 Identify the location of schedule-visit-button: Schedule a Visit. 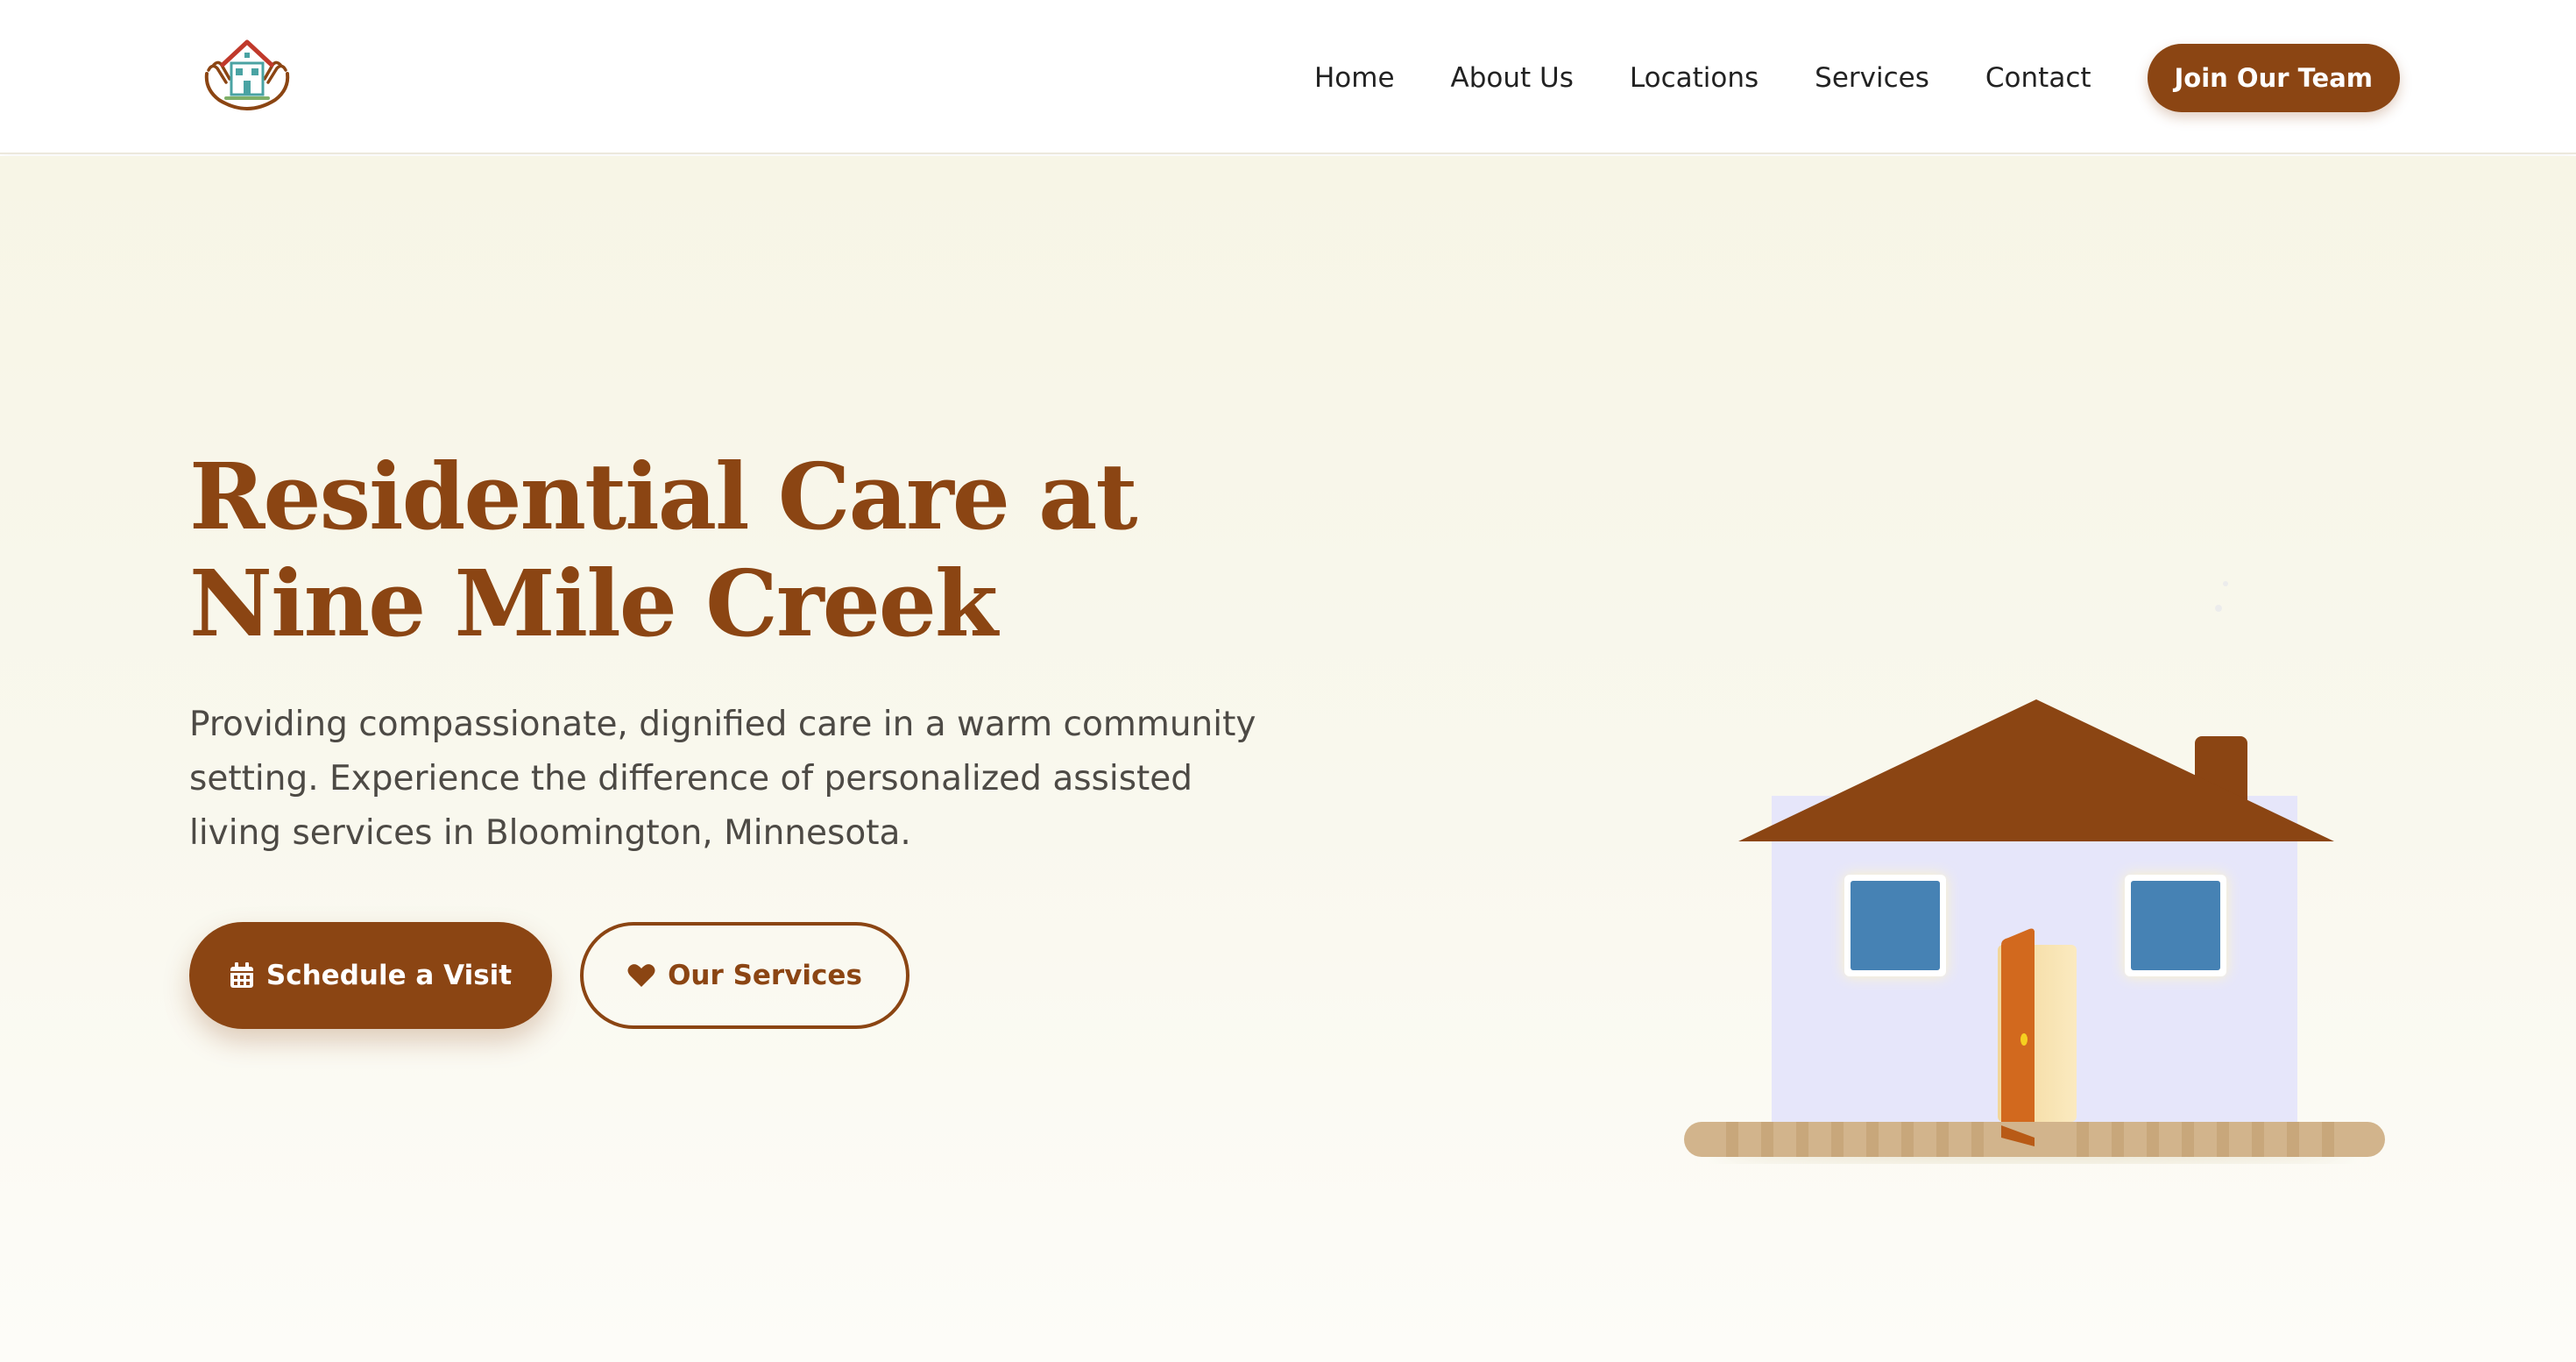
(370, 976).